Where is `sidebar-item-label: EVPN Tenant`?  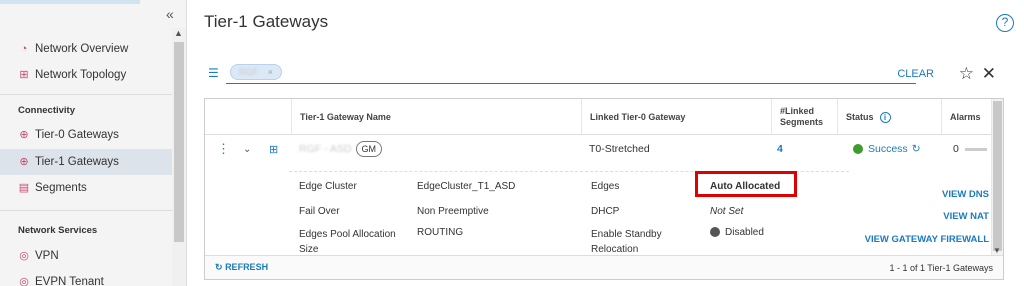
sidebar-item-label: EVPN Tenant is located at coordinates (69, 281).